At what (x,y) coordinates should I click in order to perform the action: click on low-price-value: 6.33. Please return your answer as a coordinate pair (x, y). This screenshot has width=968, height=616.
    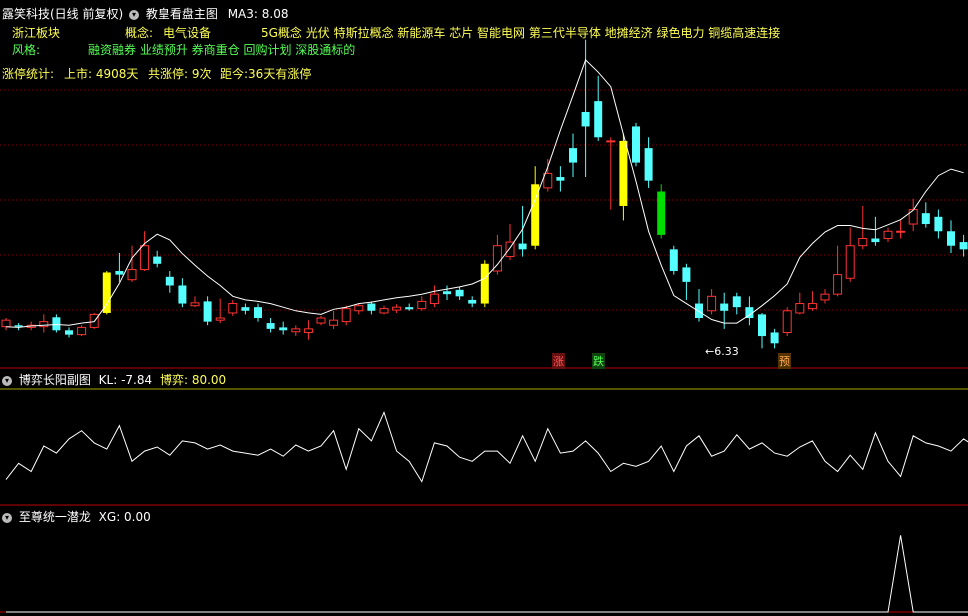
    Looking at the image, I should click on (726, 351).